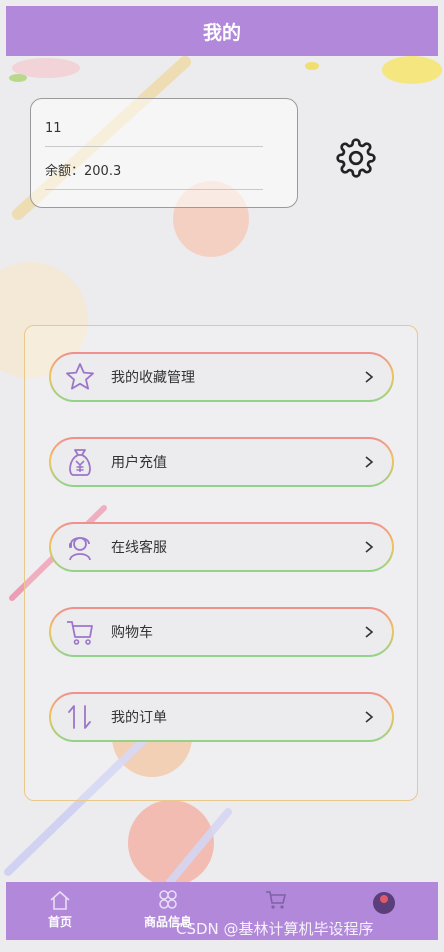 This screenshot has height=952, width=444. I want to click on star-icon, so click(80, 376).